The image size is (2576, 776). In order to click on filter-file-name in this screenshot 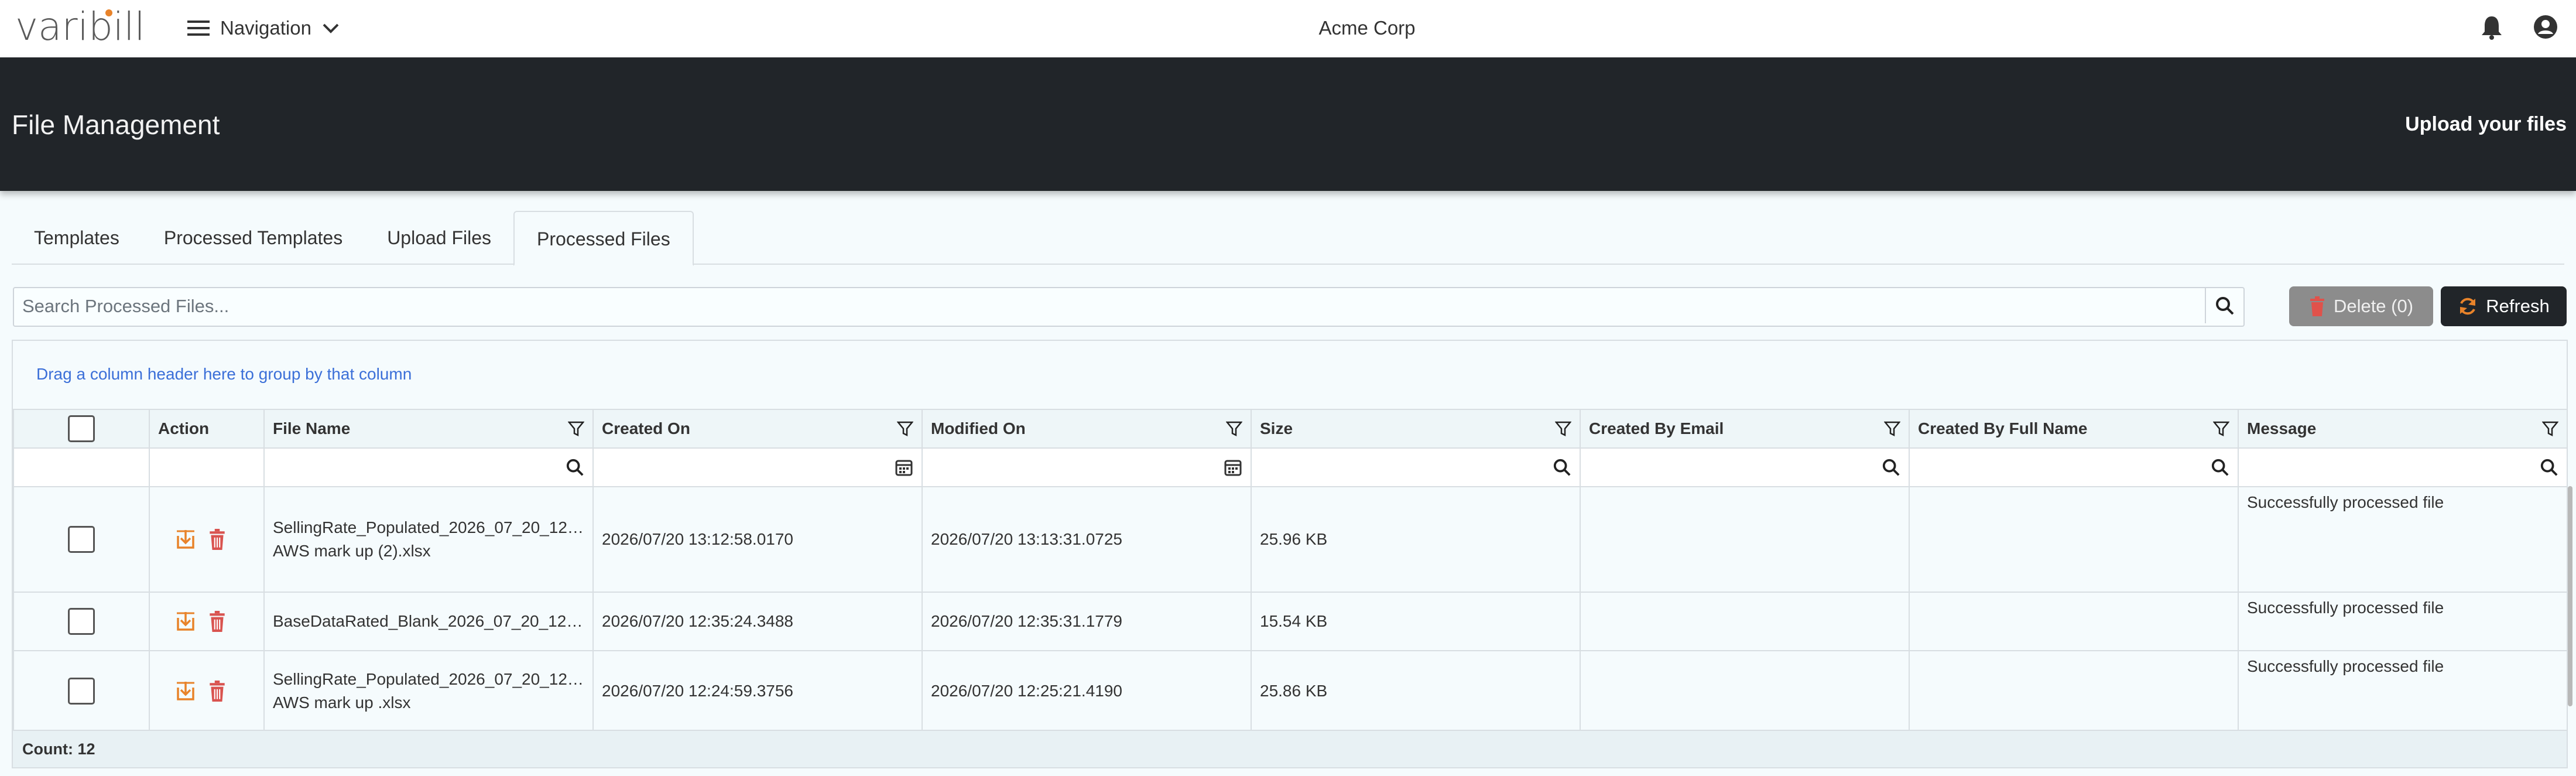, I will do `click(428, 467)`.